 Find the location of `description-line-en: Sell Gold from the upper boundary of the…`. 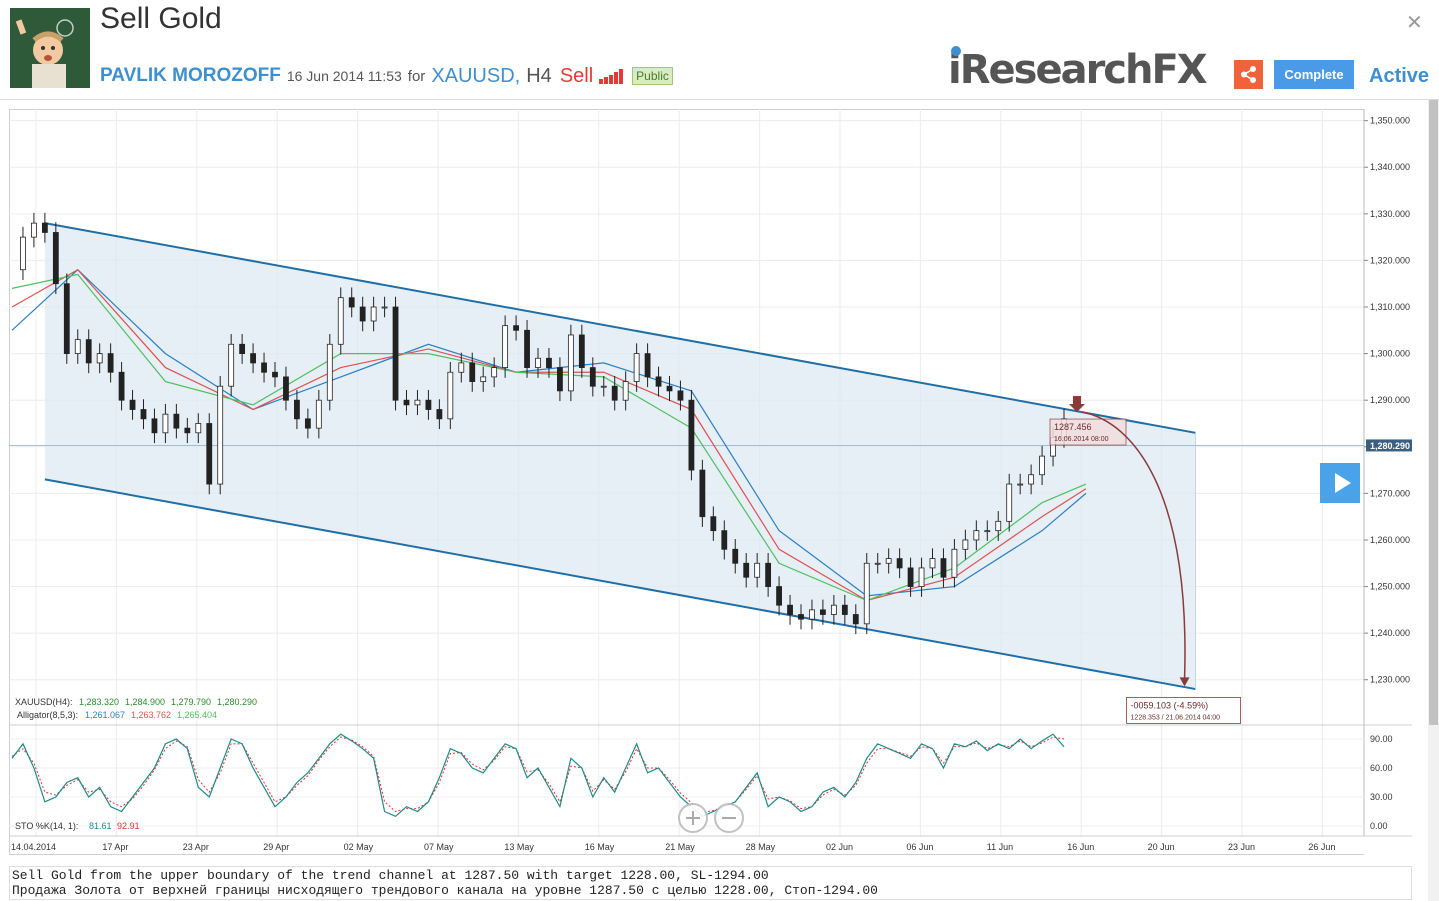

description-line-en: Sell Gold from the upper boundary of the… is located at coordinates (390, 875).